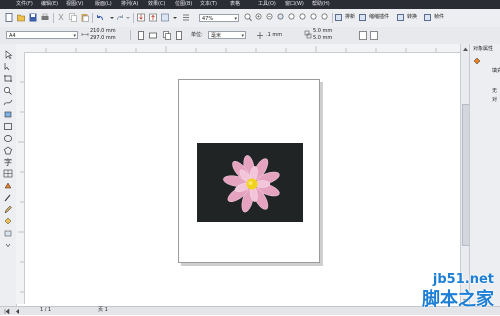  Describe the element at coordinates (8, 150) in the screenshot. I see `polygon-tool-icon` at that location.